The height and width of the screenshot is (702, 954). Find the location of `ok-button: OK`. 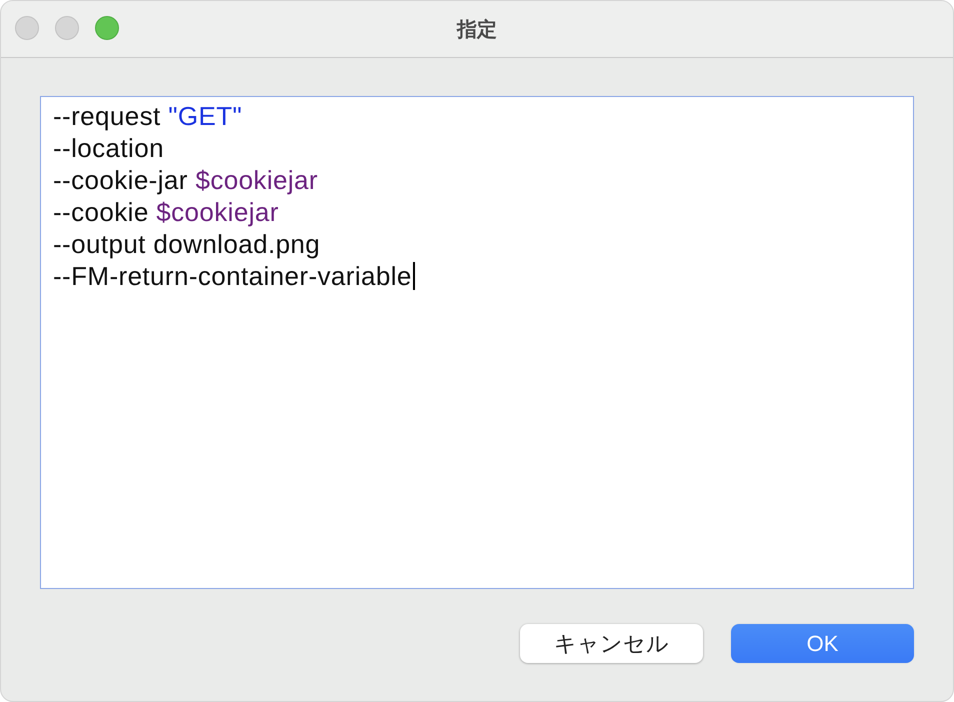

ok-button: OK is located at coordinates (822, 643).